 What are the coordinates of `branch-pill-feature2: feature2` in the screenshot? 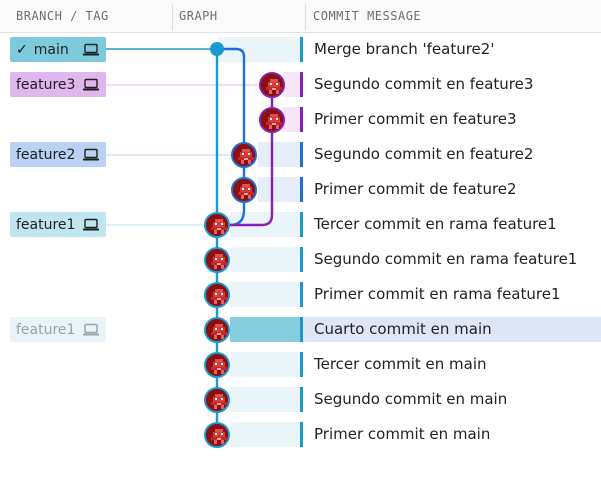 It's located at (58, 154).